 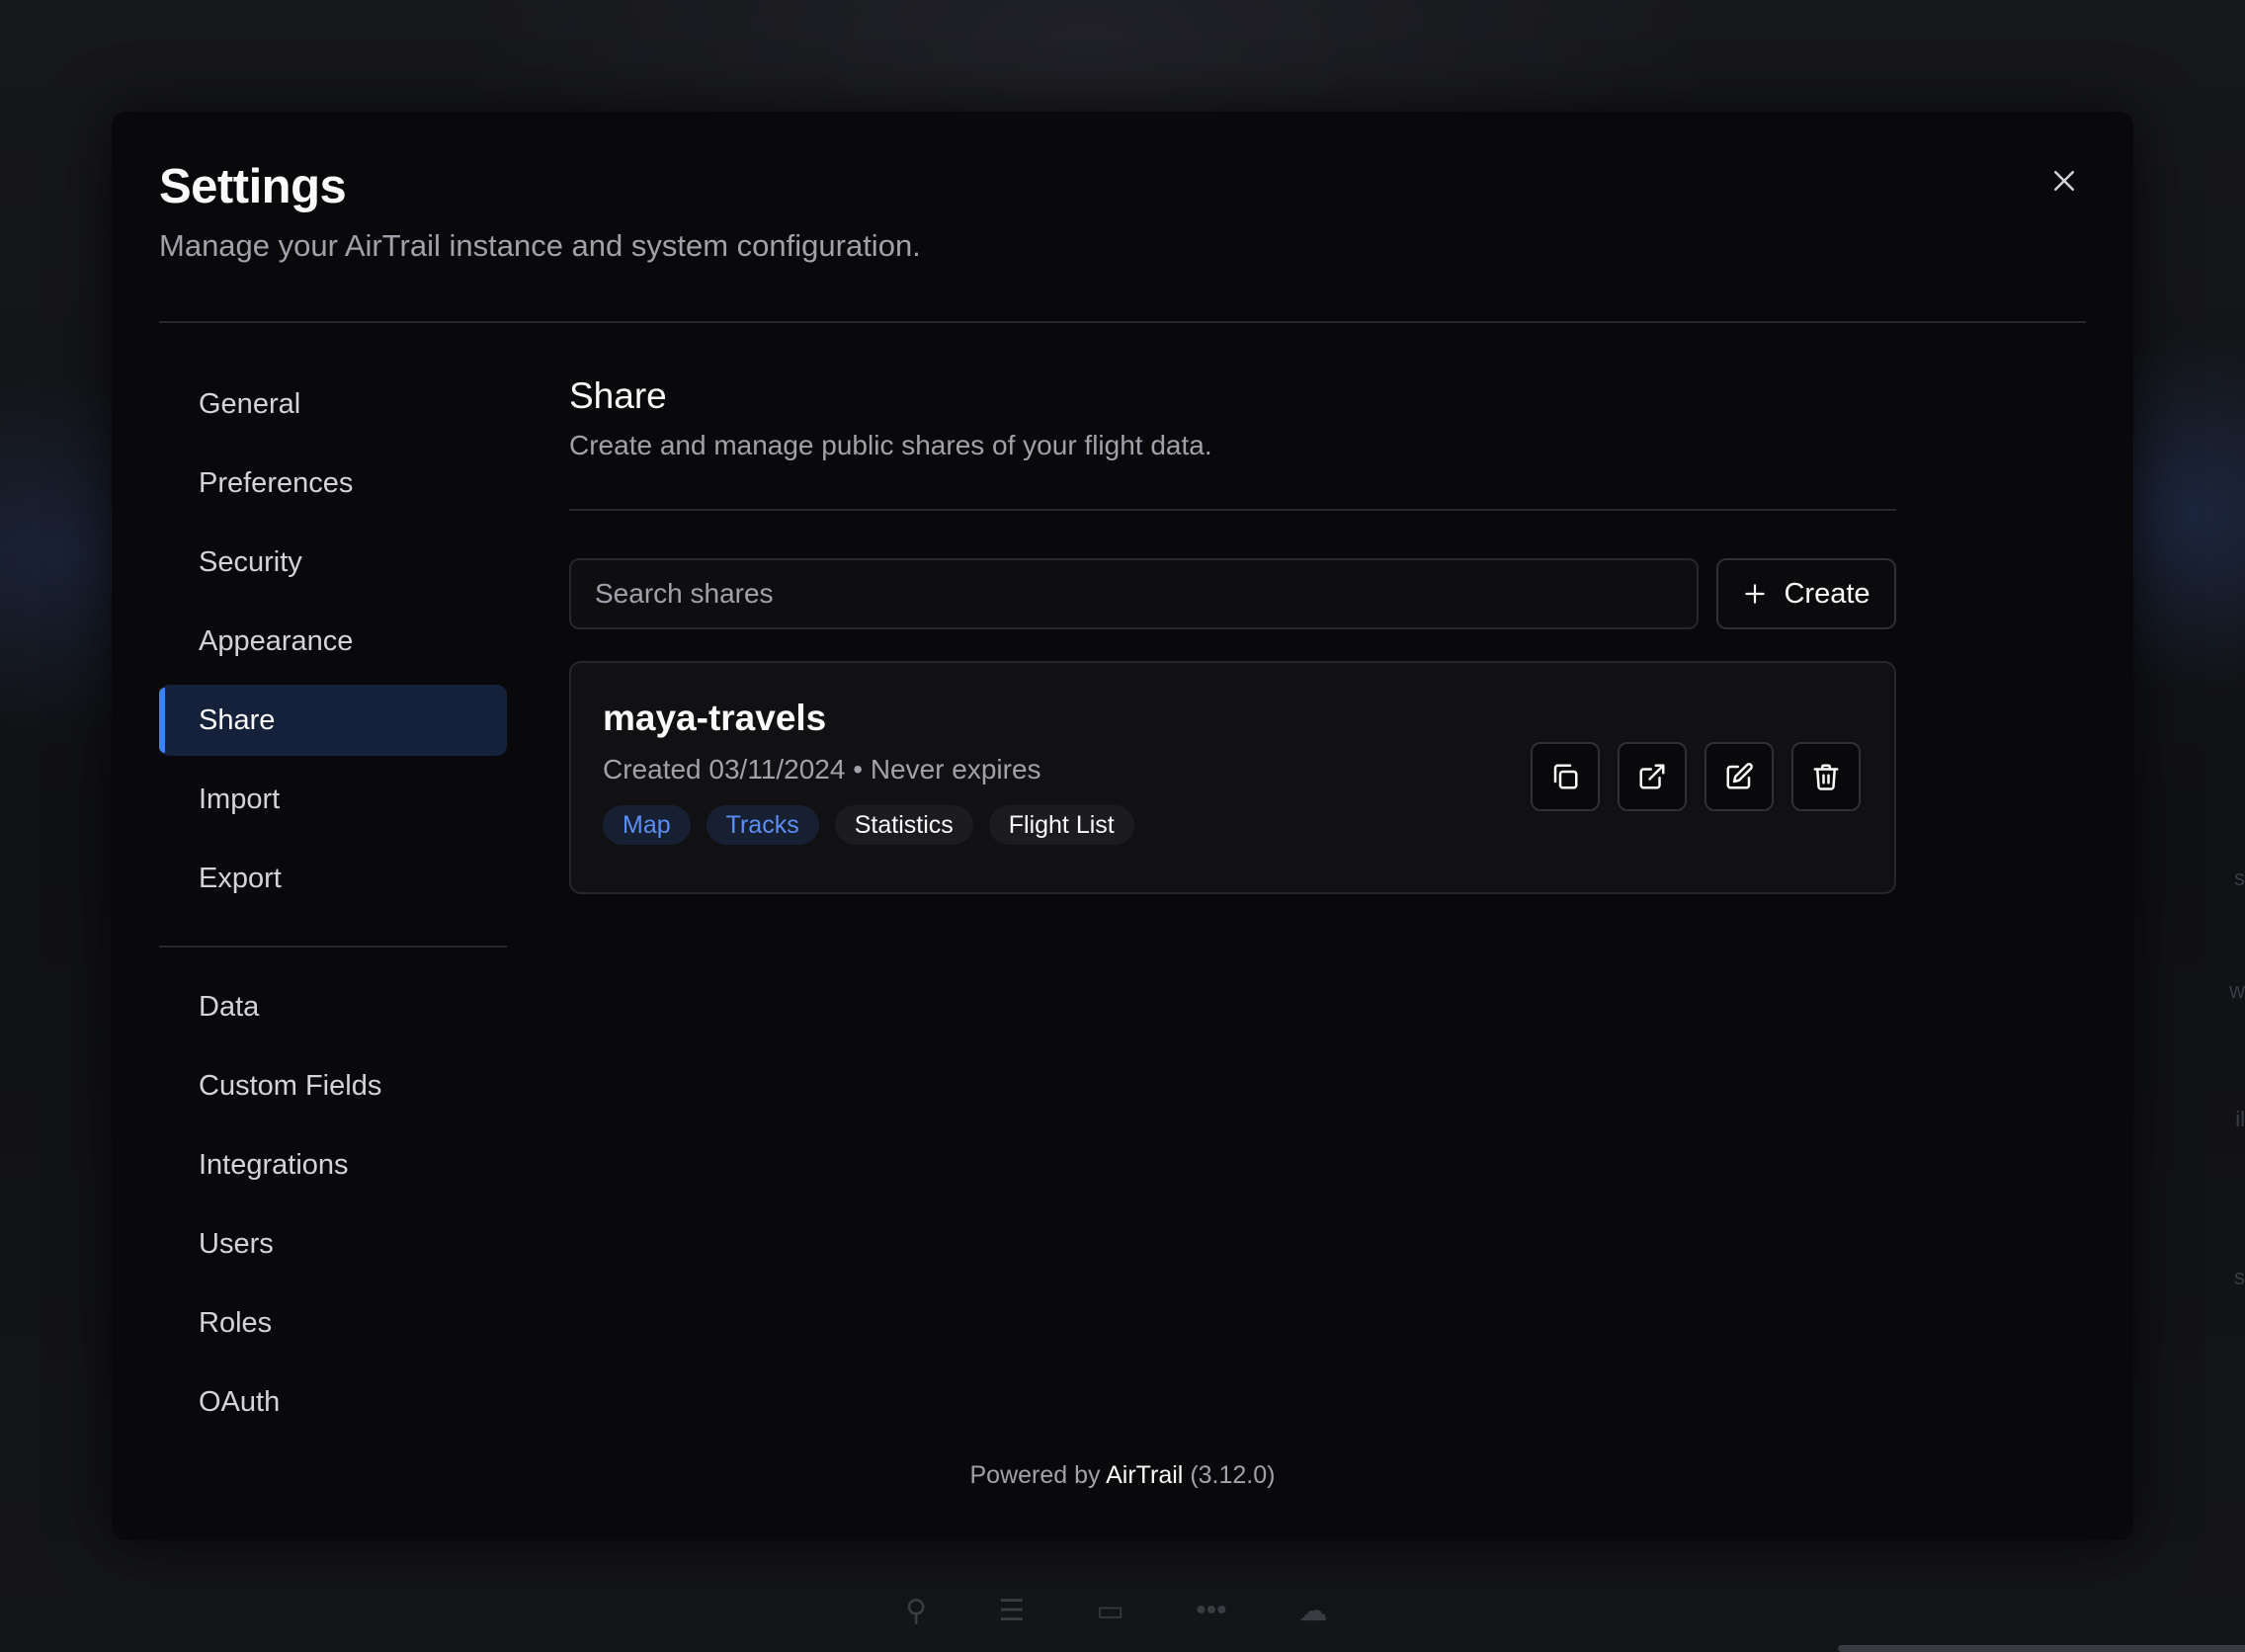 I want to click on background-add-icon: ⚲, so click(x=917, y=1610).